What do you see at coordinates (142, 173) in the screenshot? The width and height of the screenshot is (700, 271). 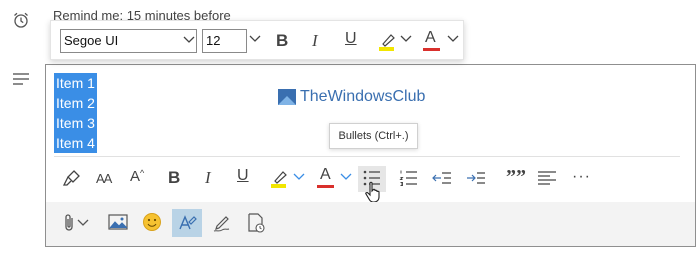 I see `grow-font-caret-icon: ^` at bounding box center [142, 173].